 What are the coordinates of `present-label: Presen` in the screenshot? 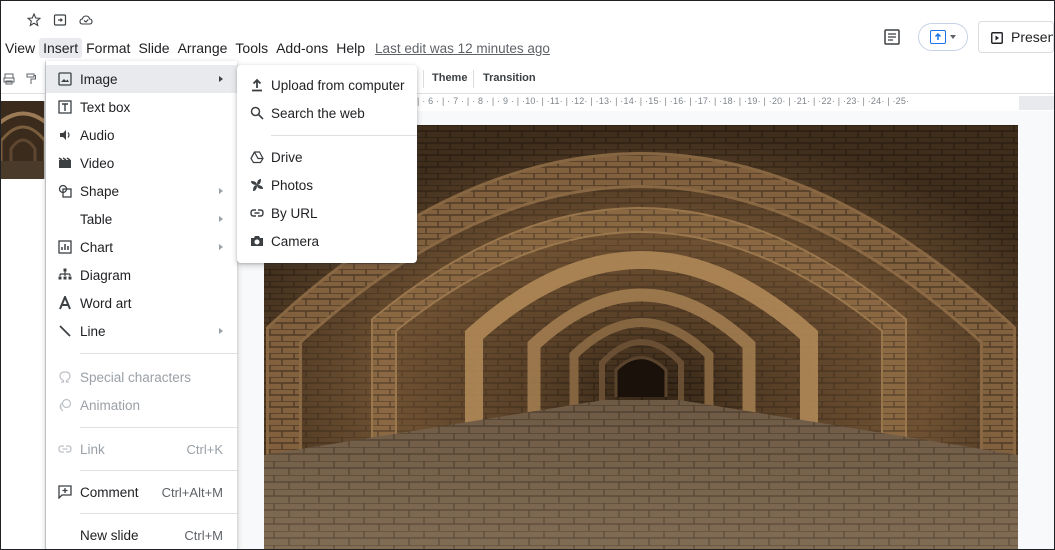 It's located at (1032, 37).